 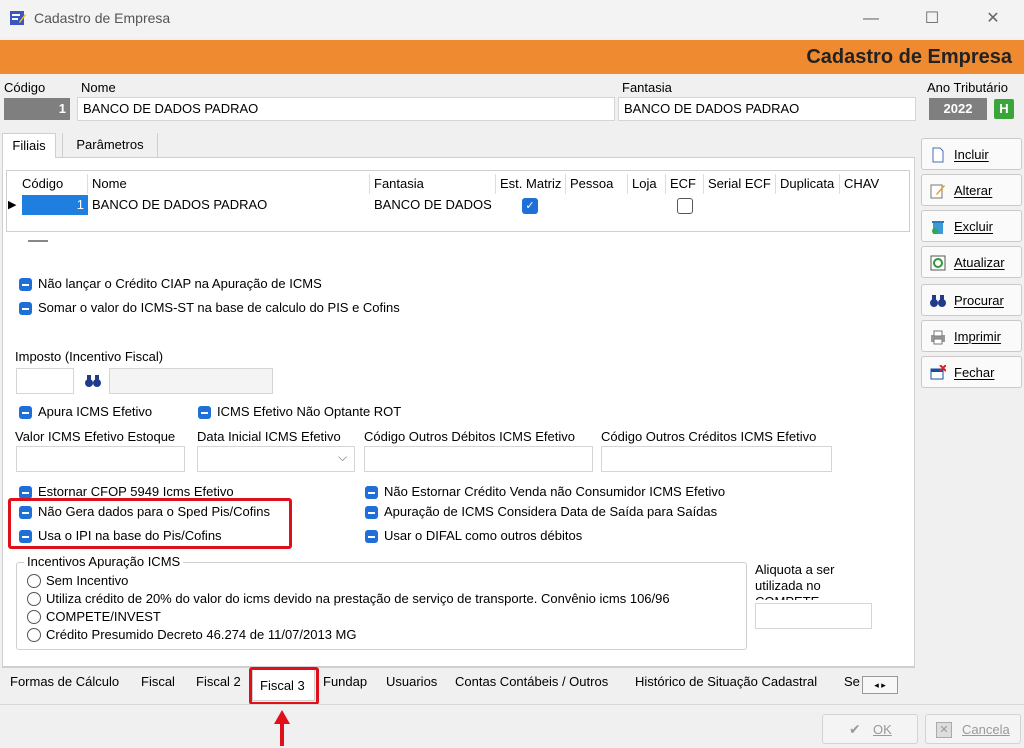 What do you see at coordinates (979, 300) in the screenshot?
I see `procurar-label: Procurar` at bounding box center [979, 300].